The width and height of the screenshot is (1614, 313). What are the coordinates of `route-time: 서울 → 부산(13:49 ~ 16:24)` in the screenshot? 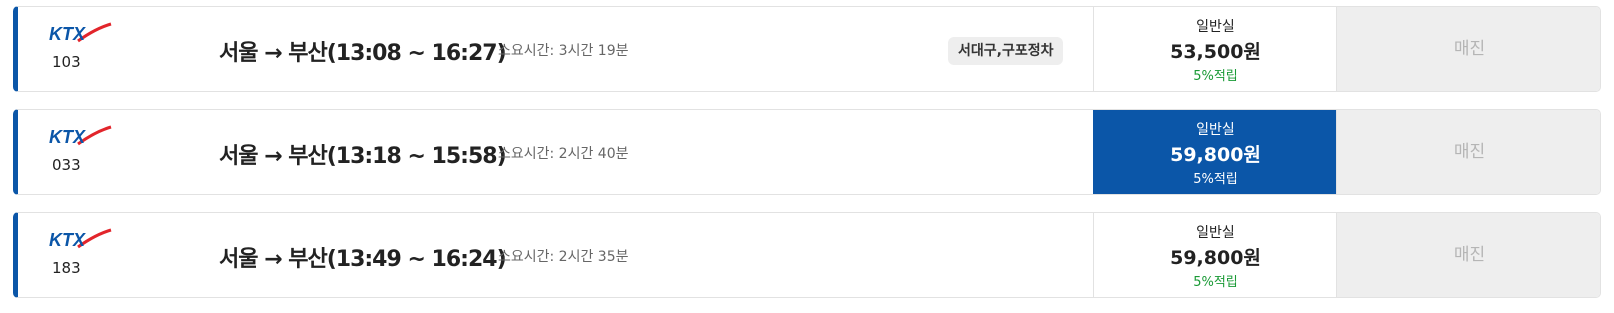 It's located at (363, 259).